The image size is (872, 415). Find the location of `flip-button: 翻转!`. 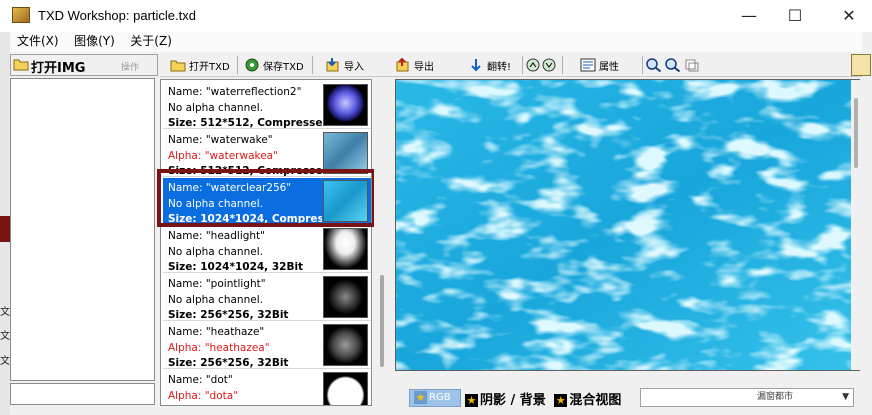

flip-button: 翻转! is located at coordinates (489, 65).